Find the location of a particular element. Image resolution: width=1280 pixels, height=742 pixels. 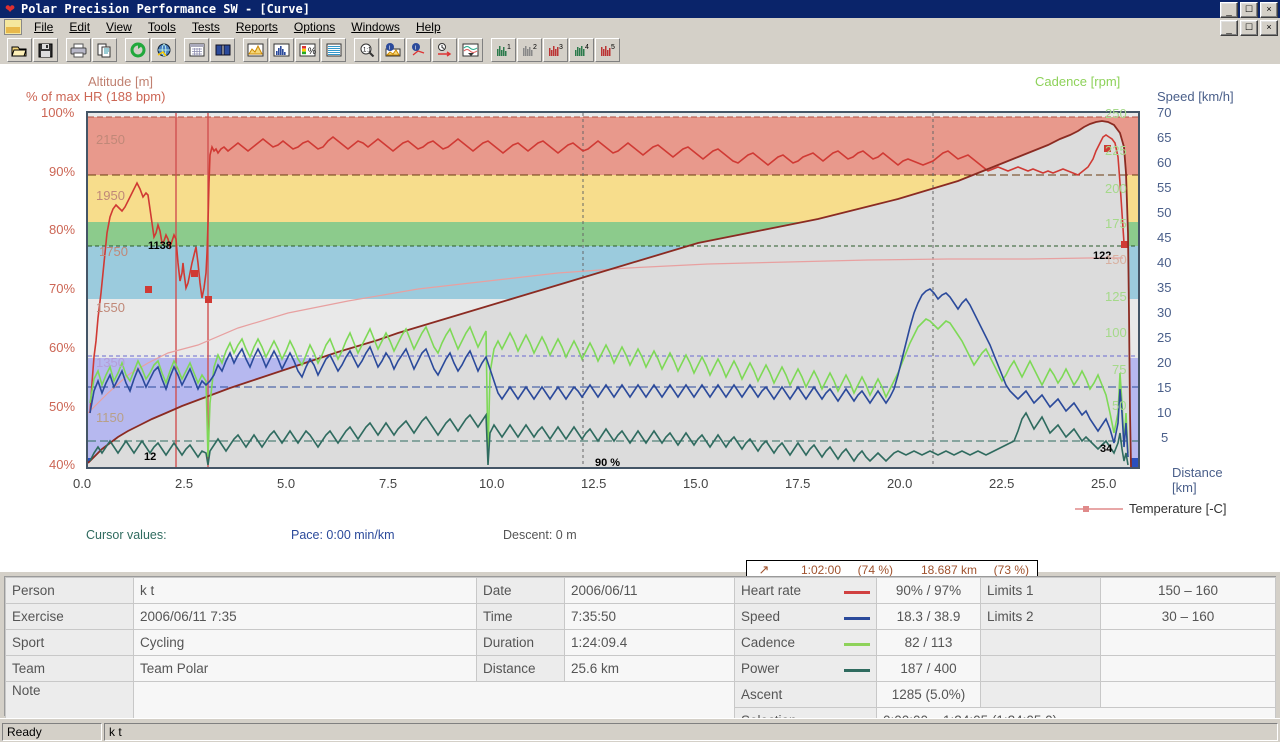

distance-axis-title-line2: [km] is located at coordinates (1184, 487).